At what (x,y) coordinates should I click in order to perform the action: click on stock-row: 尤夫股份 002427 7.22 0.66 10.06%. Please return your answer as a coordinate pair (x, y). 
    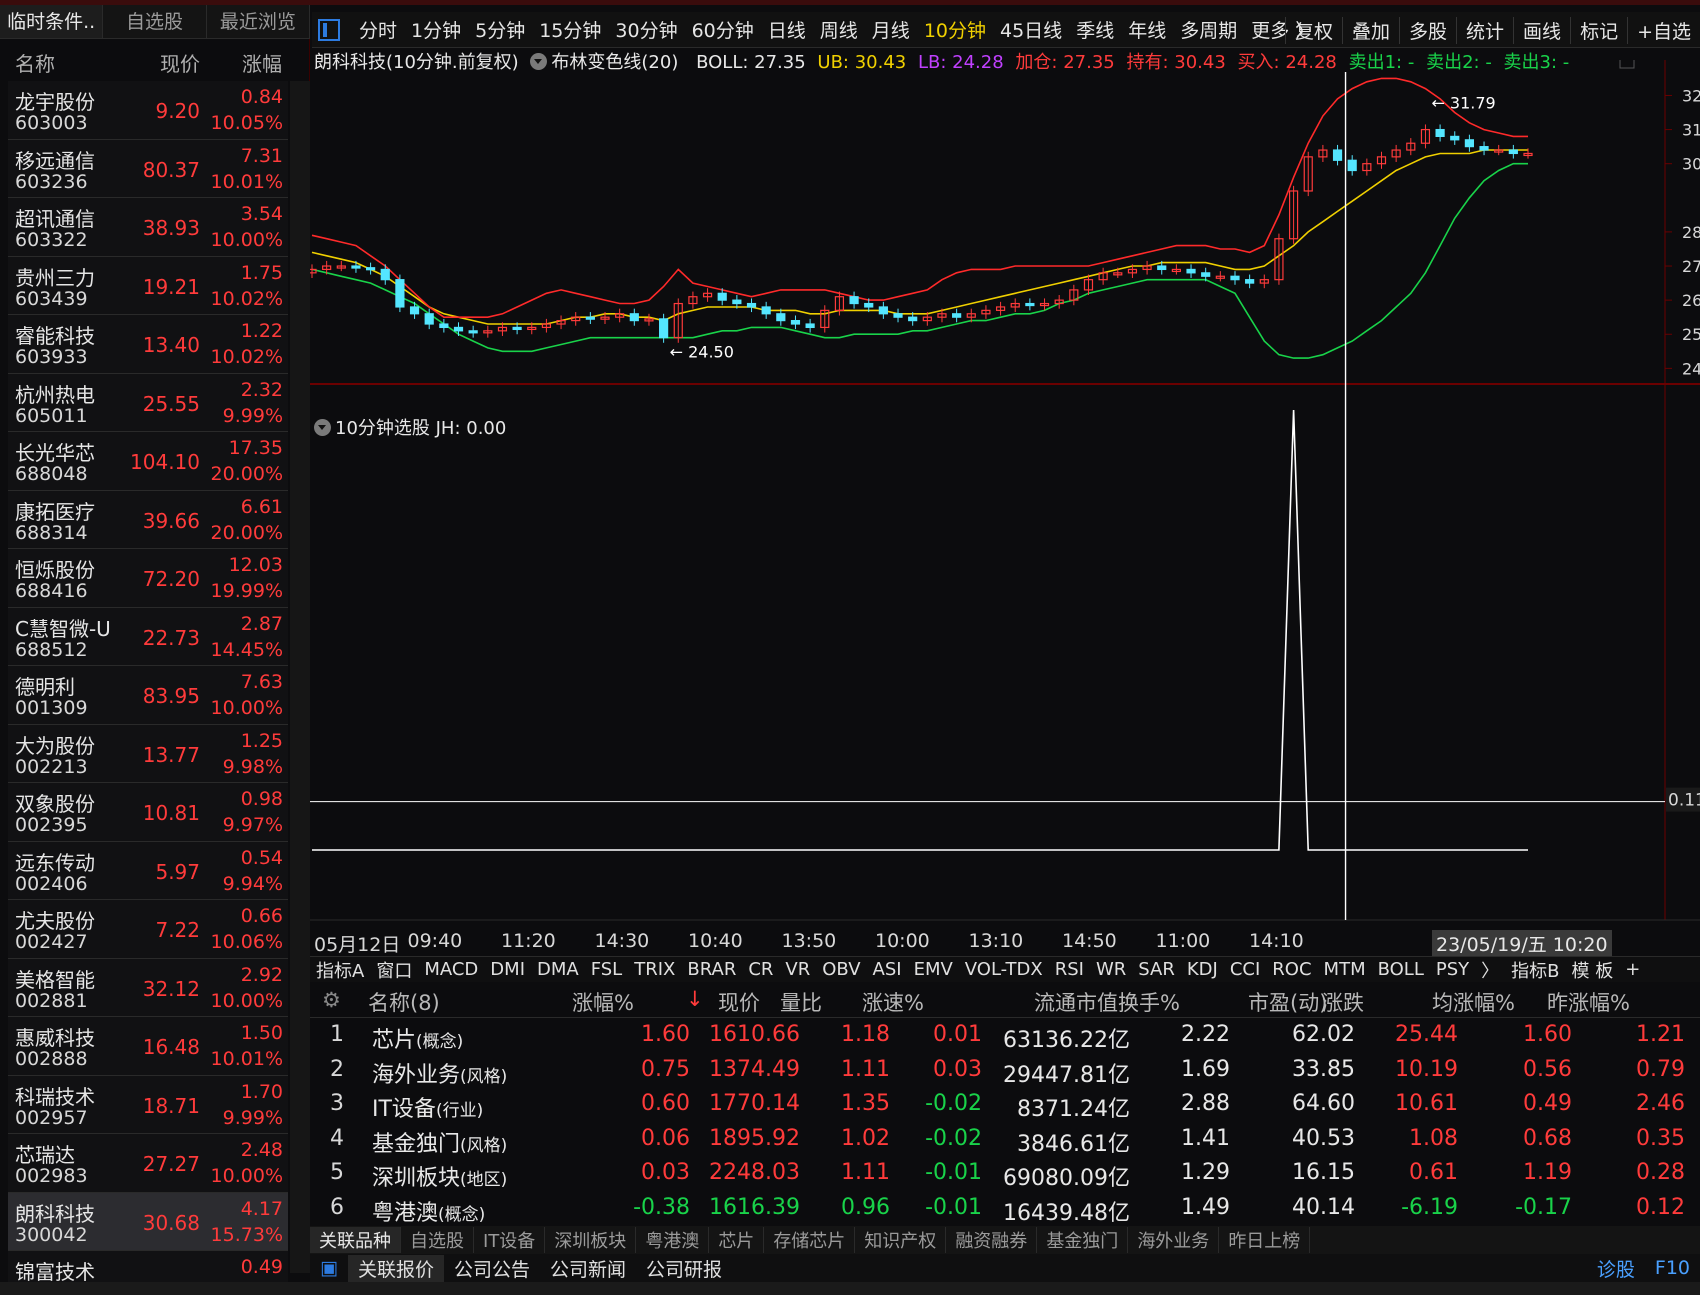
    Looking at the image, I should click on (148, 929).